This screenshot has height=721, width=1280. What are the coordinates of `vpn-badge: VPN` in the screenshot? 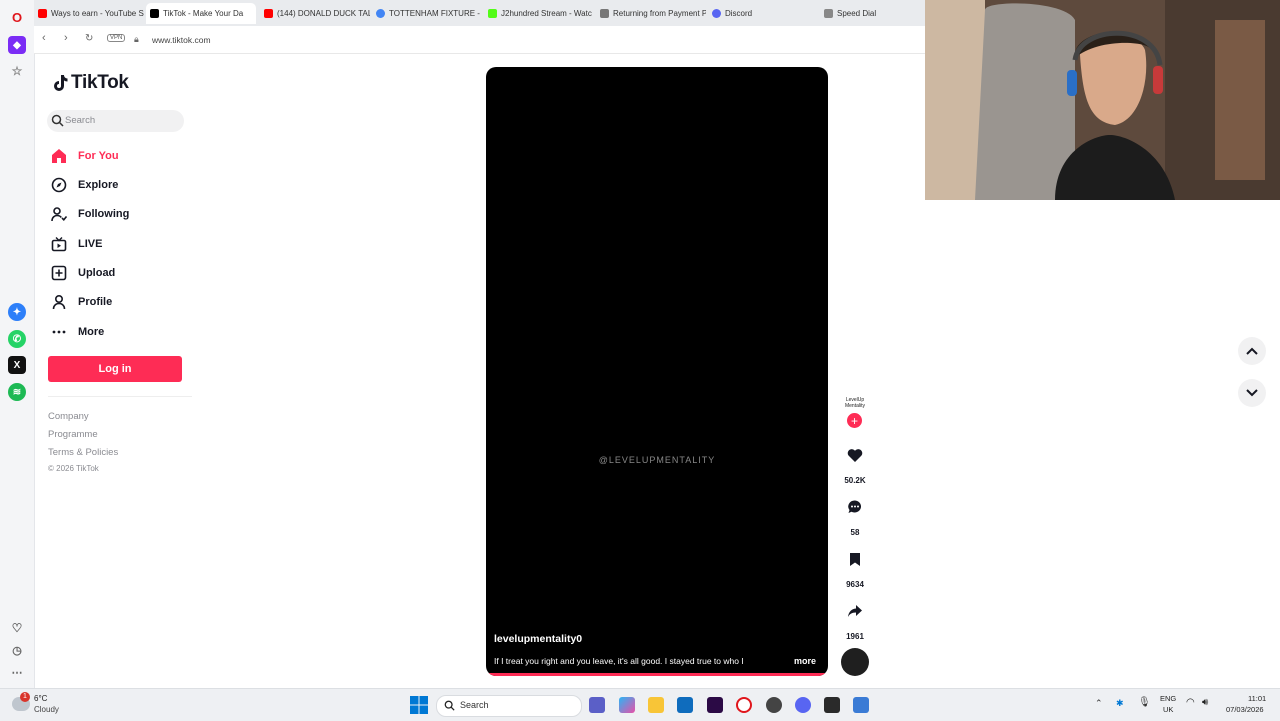 It's located at (116, 38).